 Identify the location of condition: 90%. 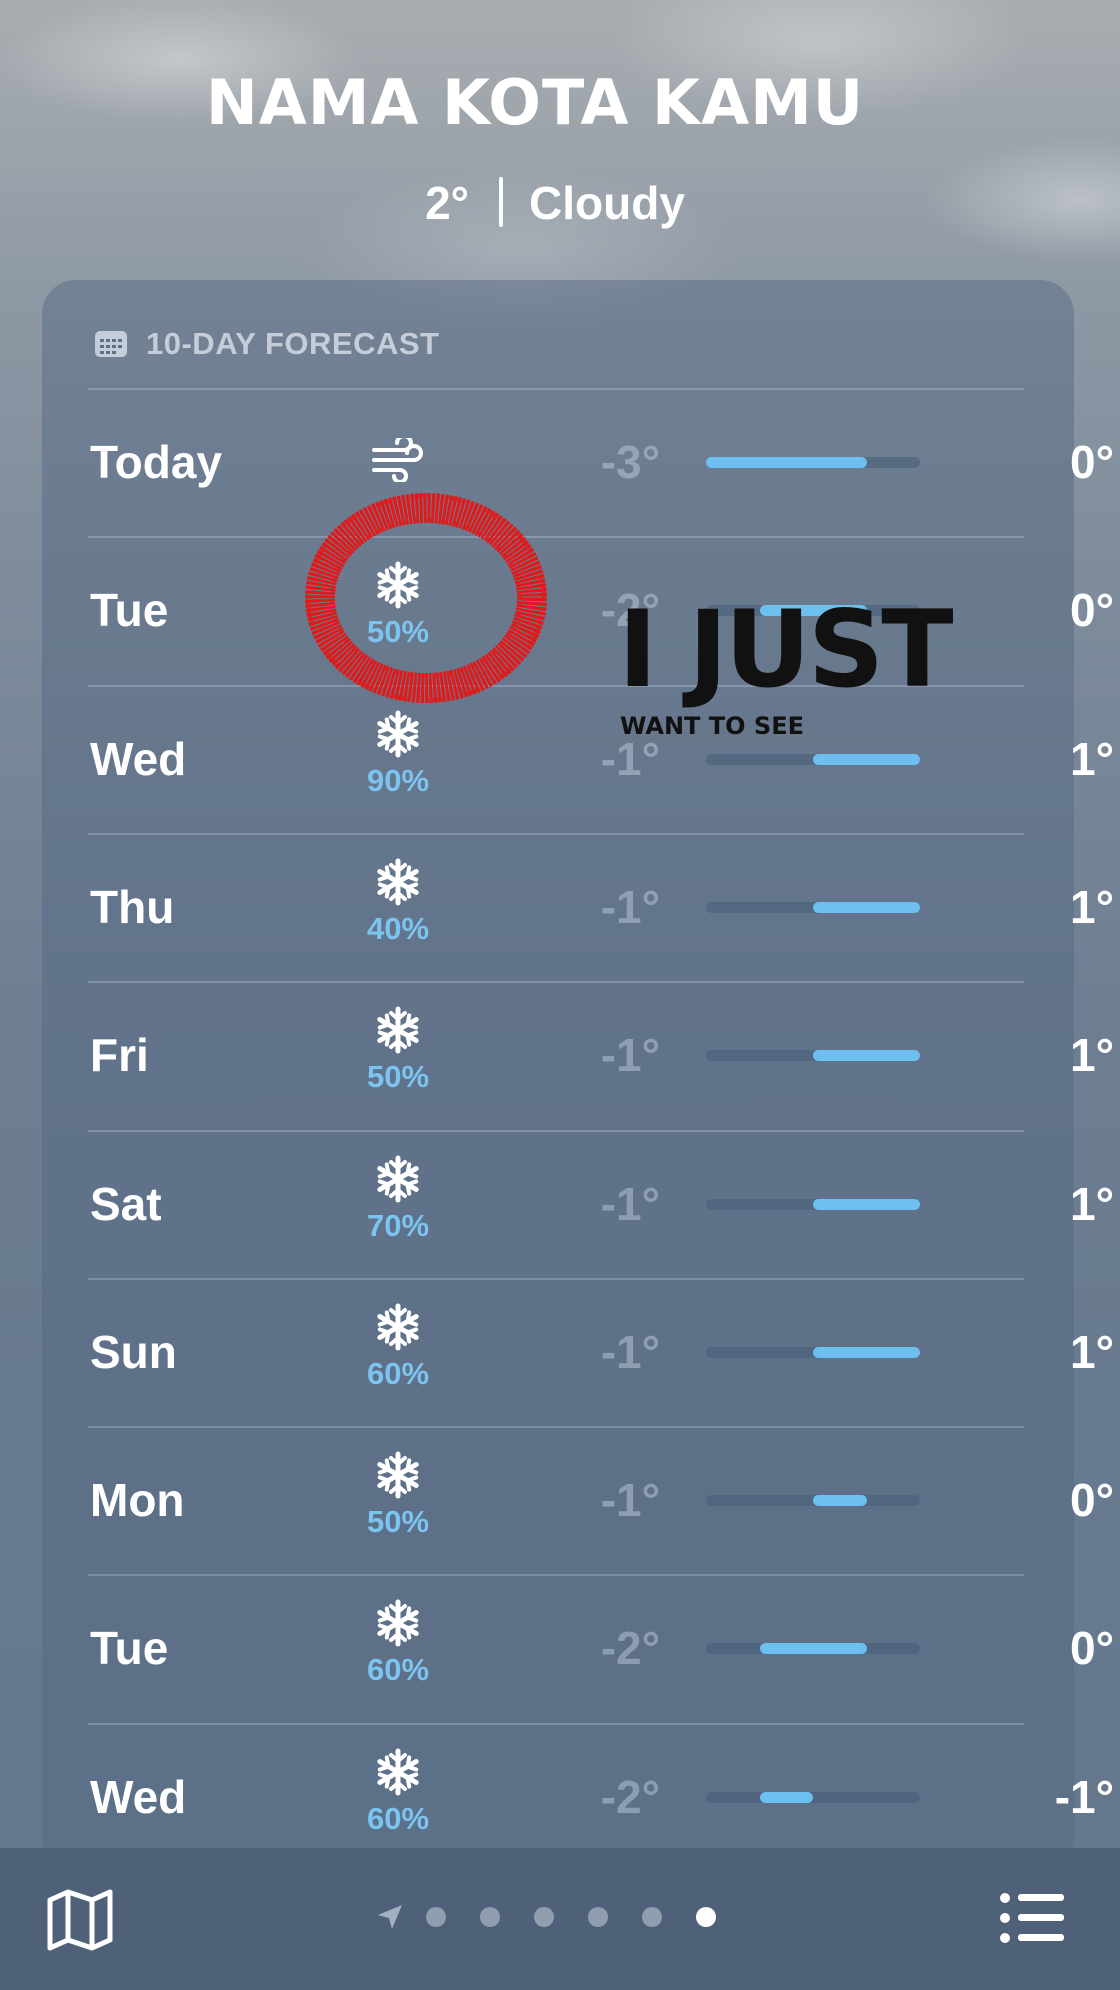
(398, 754).